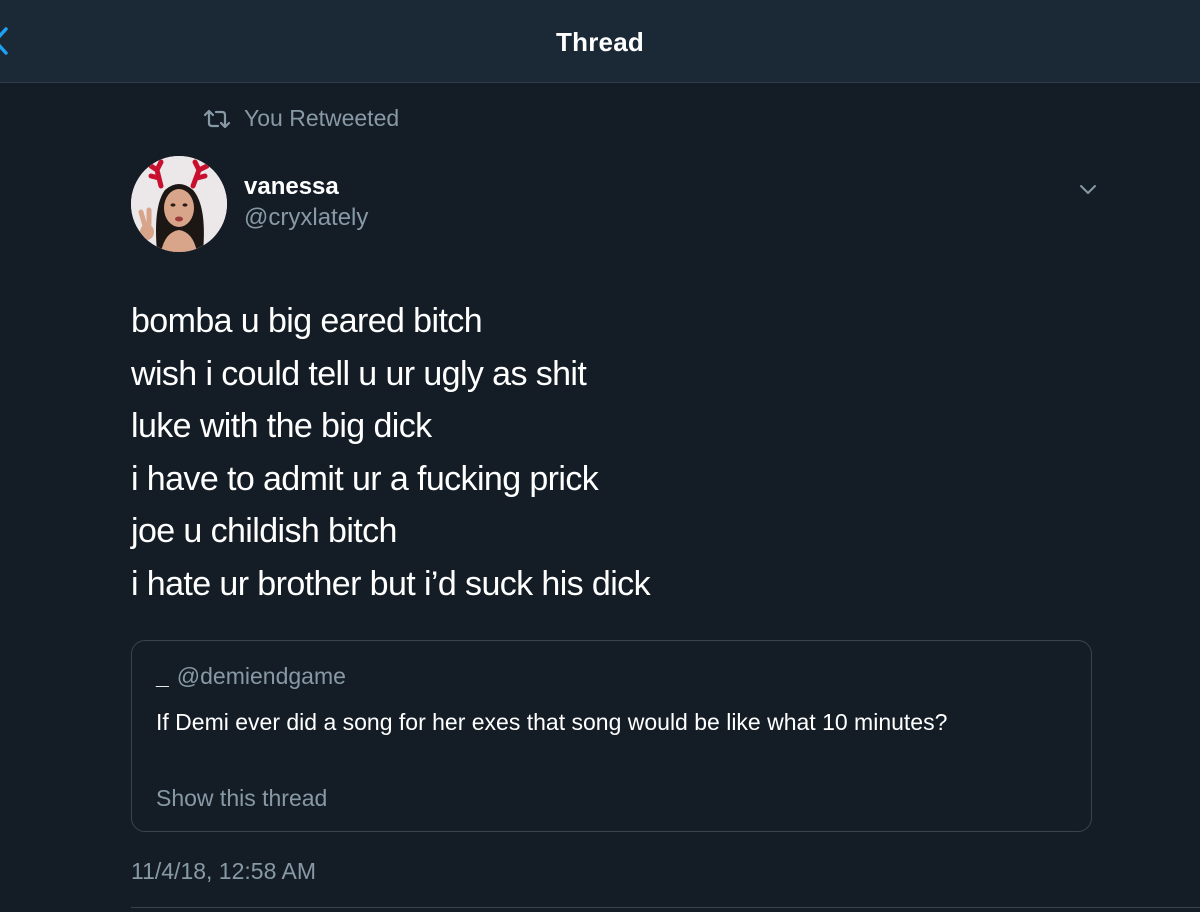  What do you see at coordinates (217, 118) in the screenshot?
I see `retweet-icon` at bounding box center [217, 118].